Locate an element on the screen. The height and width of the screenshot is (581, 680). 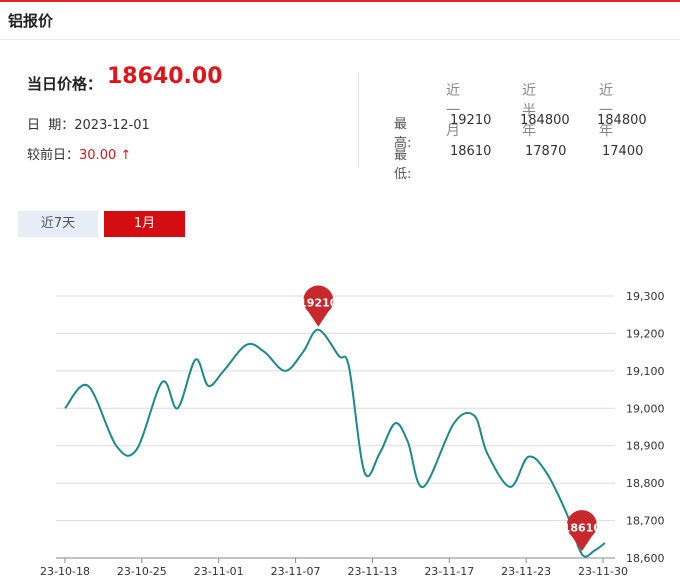
x-tick-label: 23-11-30 is located at coordinates (603, 571).